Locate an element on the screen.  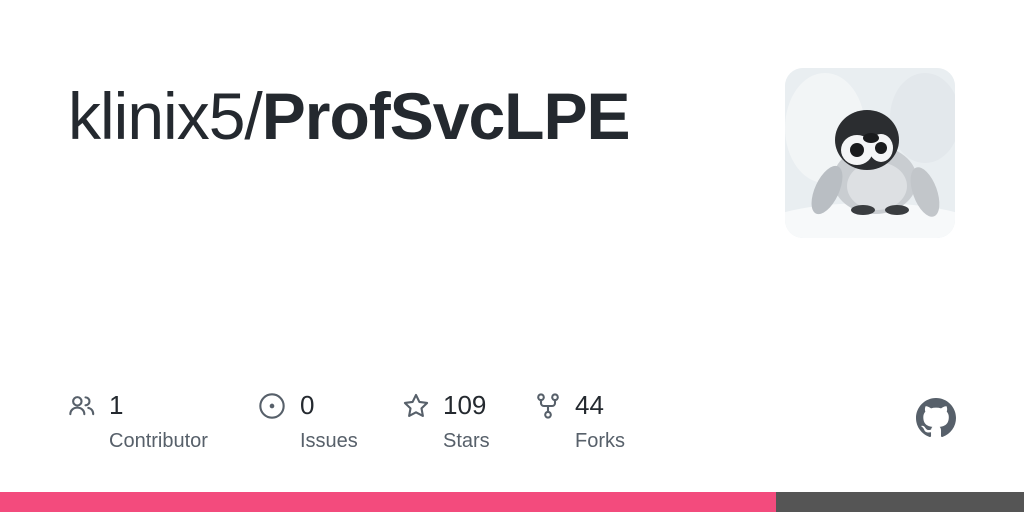
repo-title: klinix5/ProfSvcLPE is located at coordinates (349, 116).